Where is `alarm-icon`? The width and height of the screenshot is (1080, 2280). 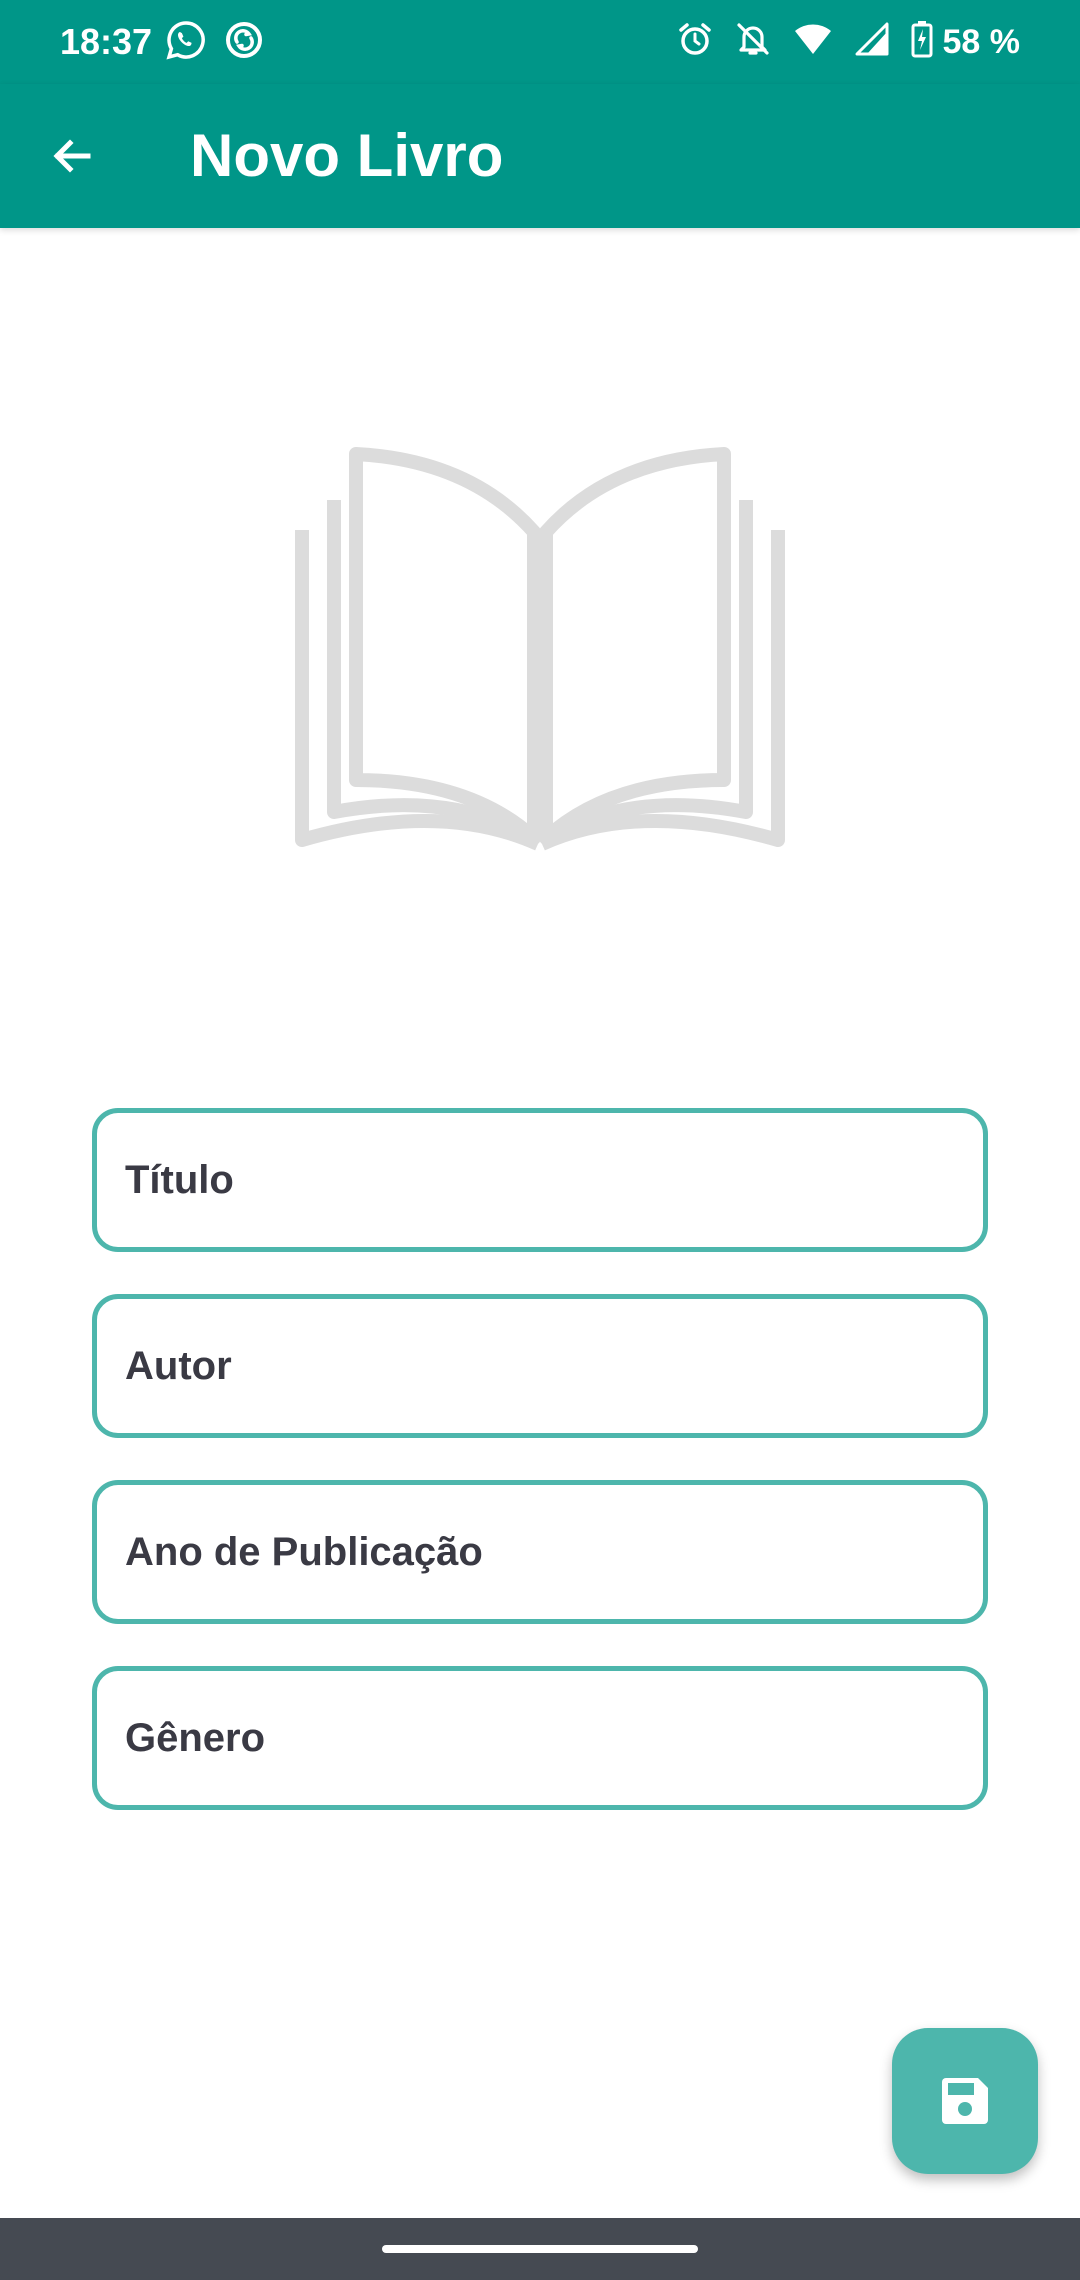 alarm-icon is located at coordinates (695, 41).